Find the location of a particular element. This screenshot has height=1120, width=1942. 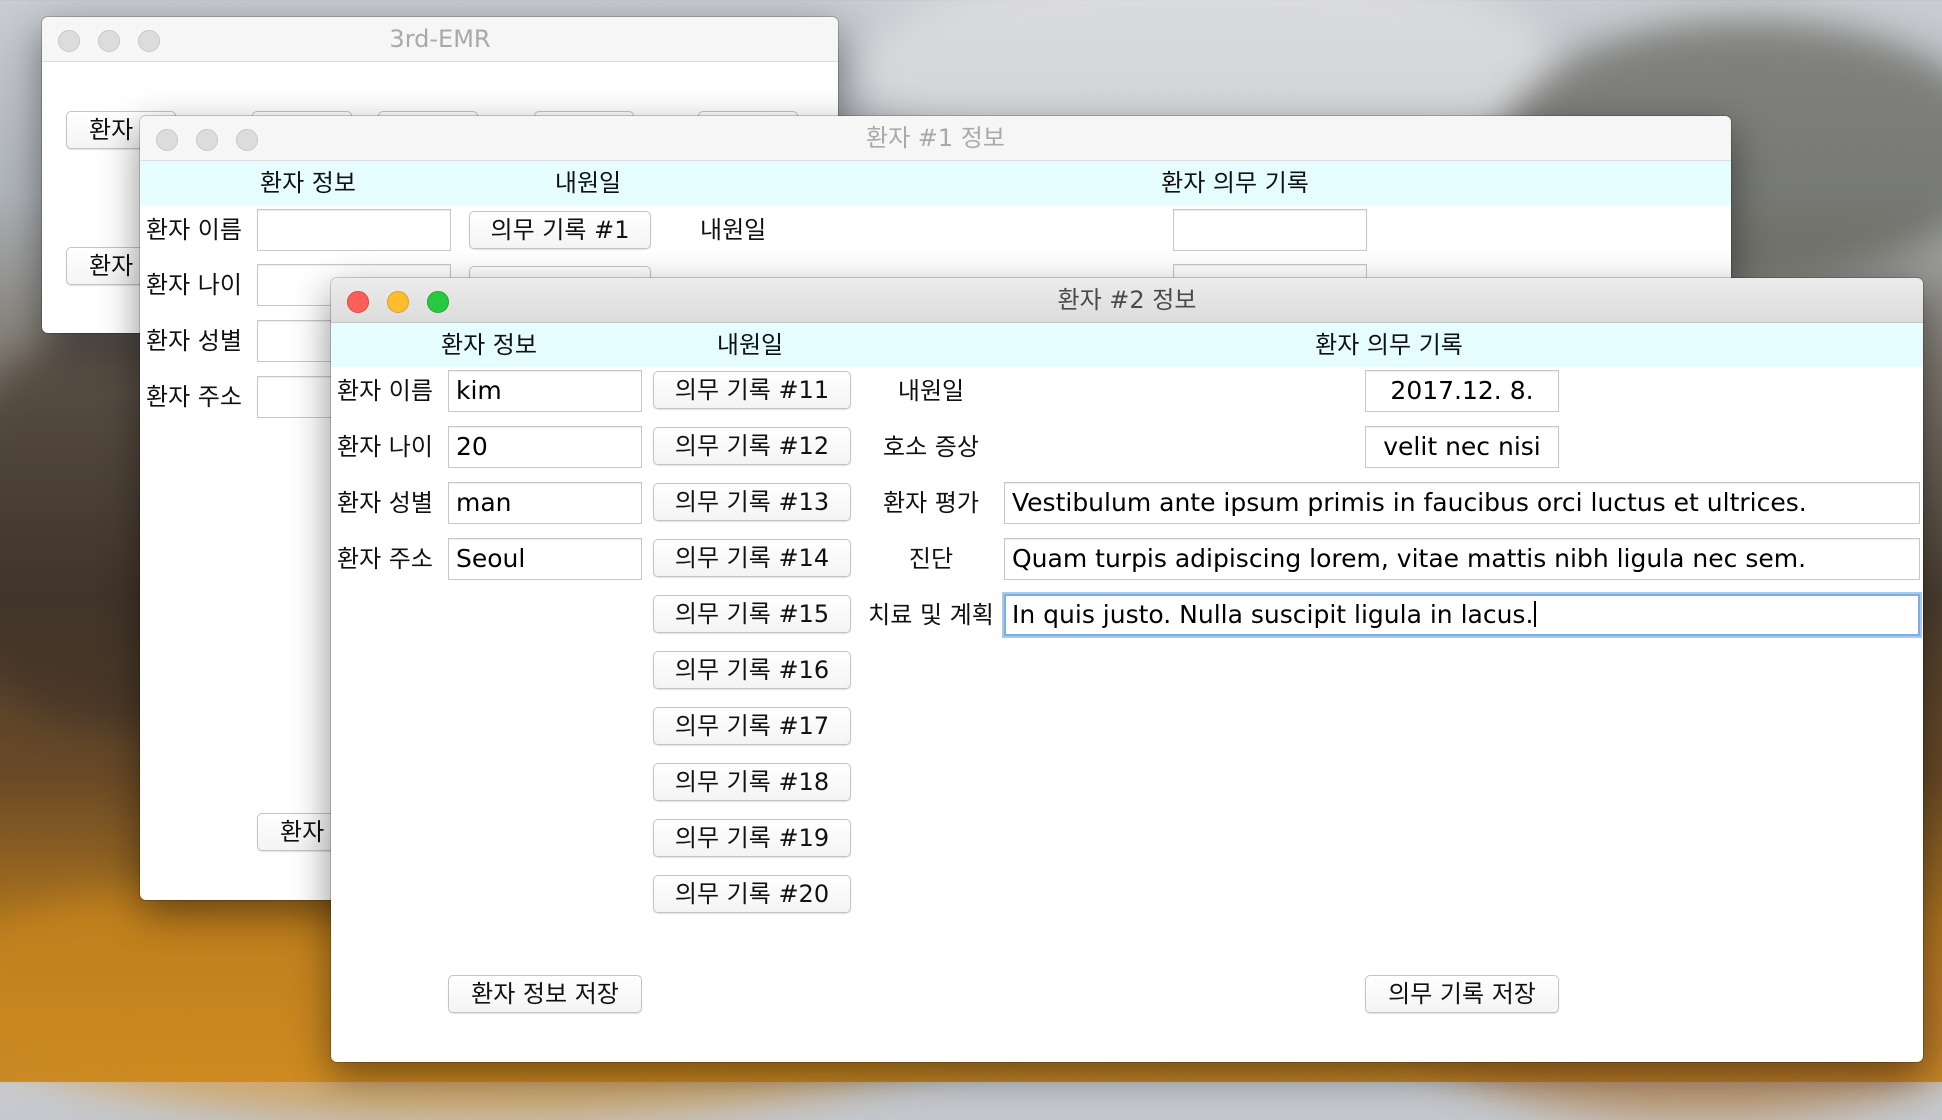

complaint-field: velit nec nisi is located at coordinates (1462, 447).